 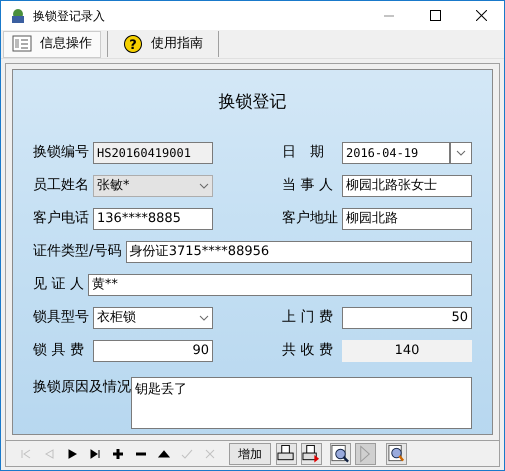 I want to click on form-title: 换锁登记, so click(x=252, y=102).